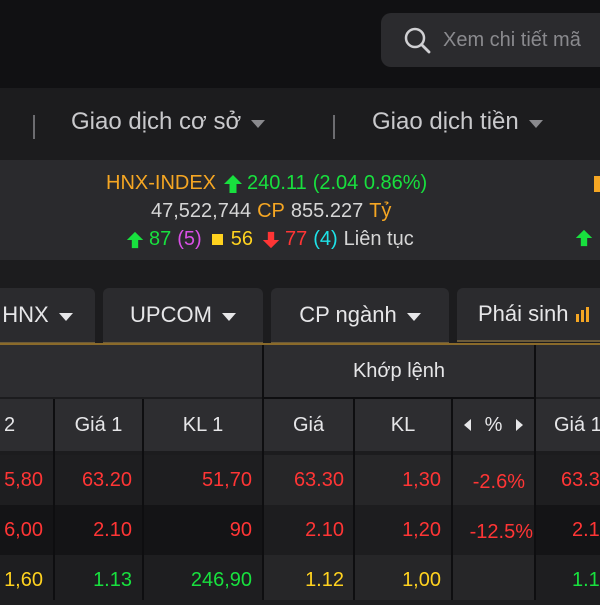 The height and width of the screenshot is (605, 600). I want to click on table-cell: 1,30, so click(421, 479).